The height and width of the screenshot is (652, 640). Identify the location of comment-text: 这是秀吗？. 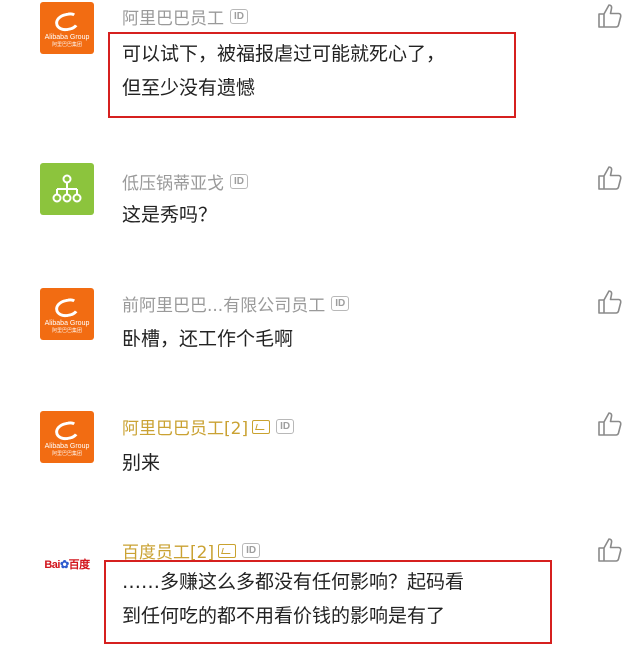
(169, 215).